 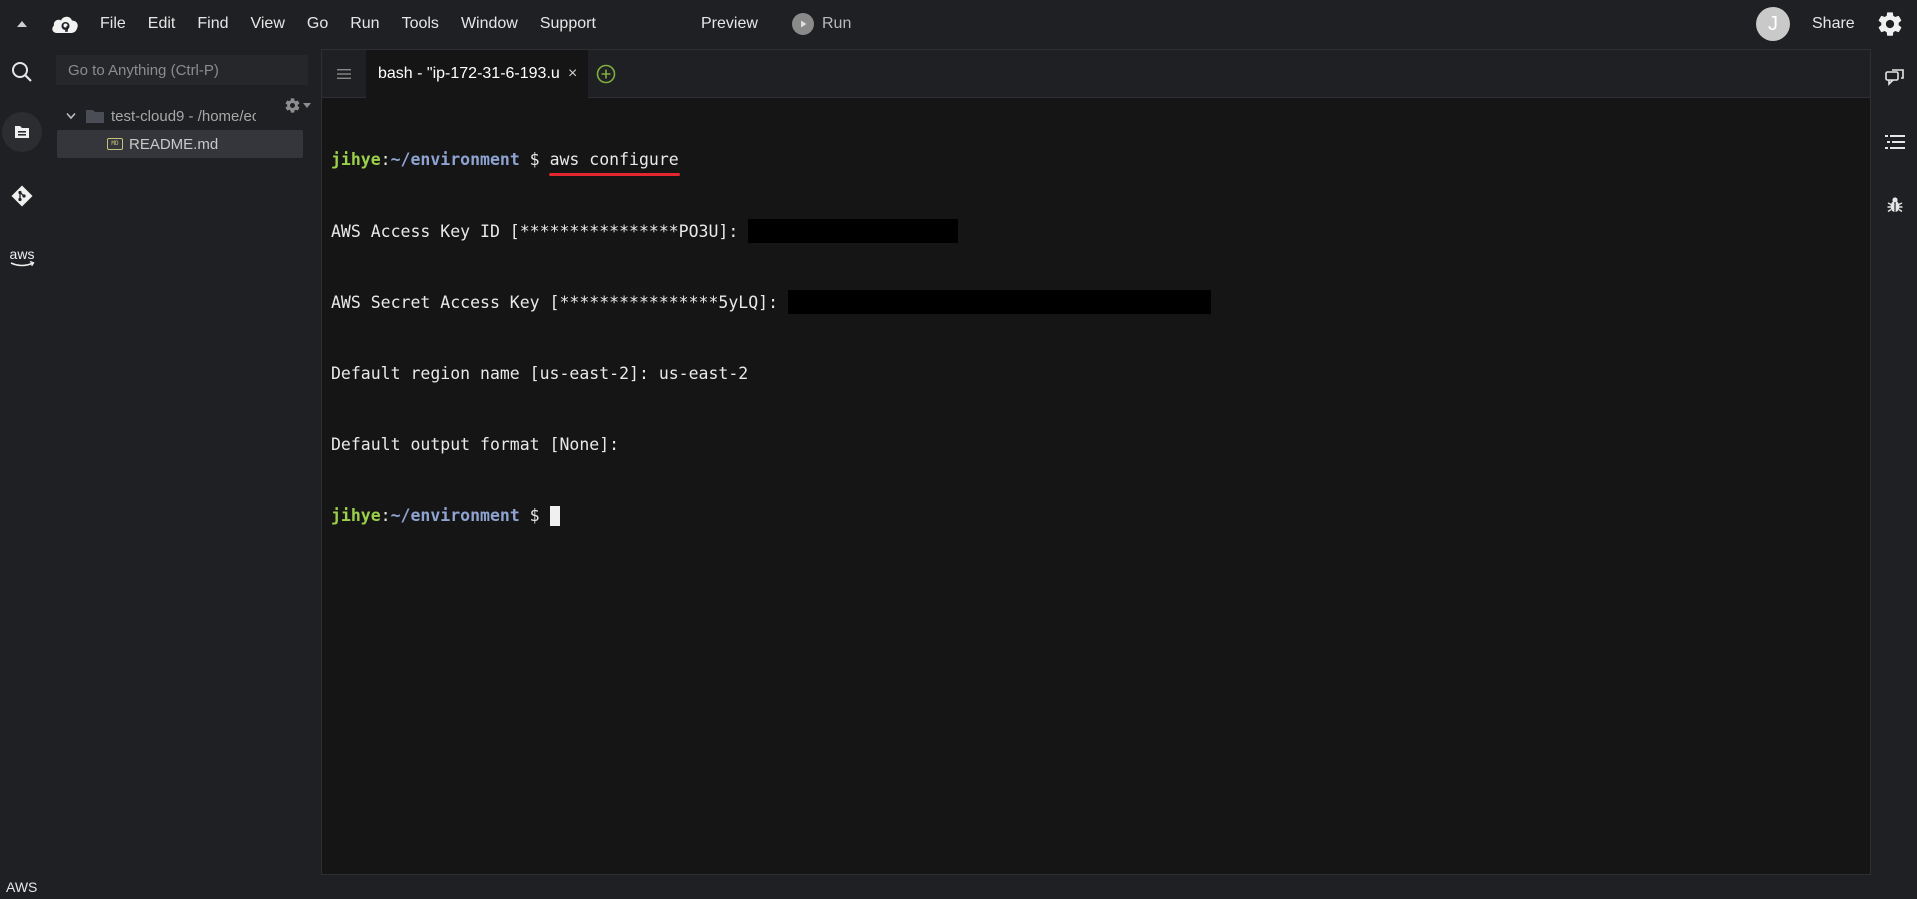 I want to click on share-button: Share, so click(x=1833, y=24).